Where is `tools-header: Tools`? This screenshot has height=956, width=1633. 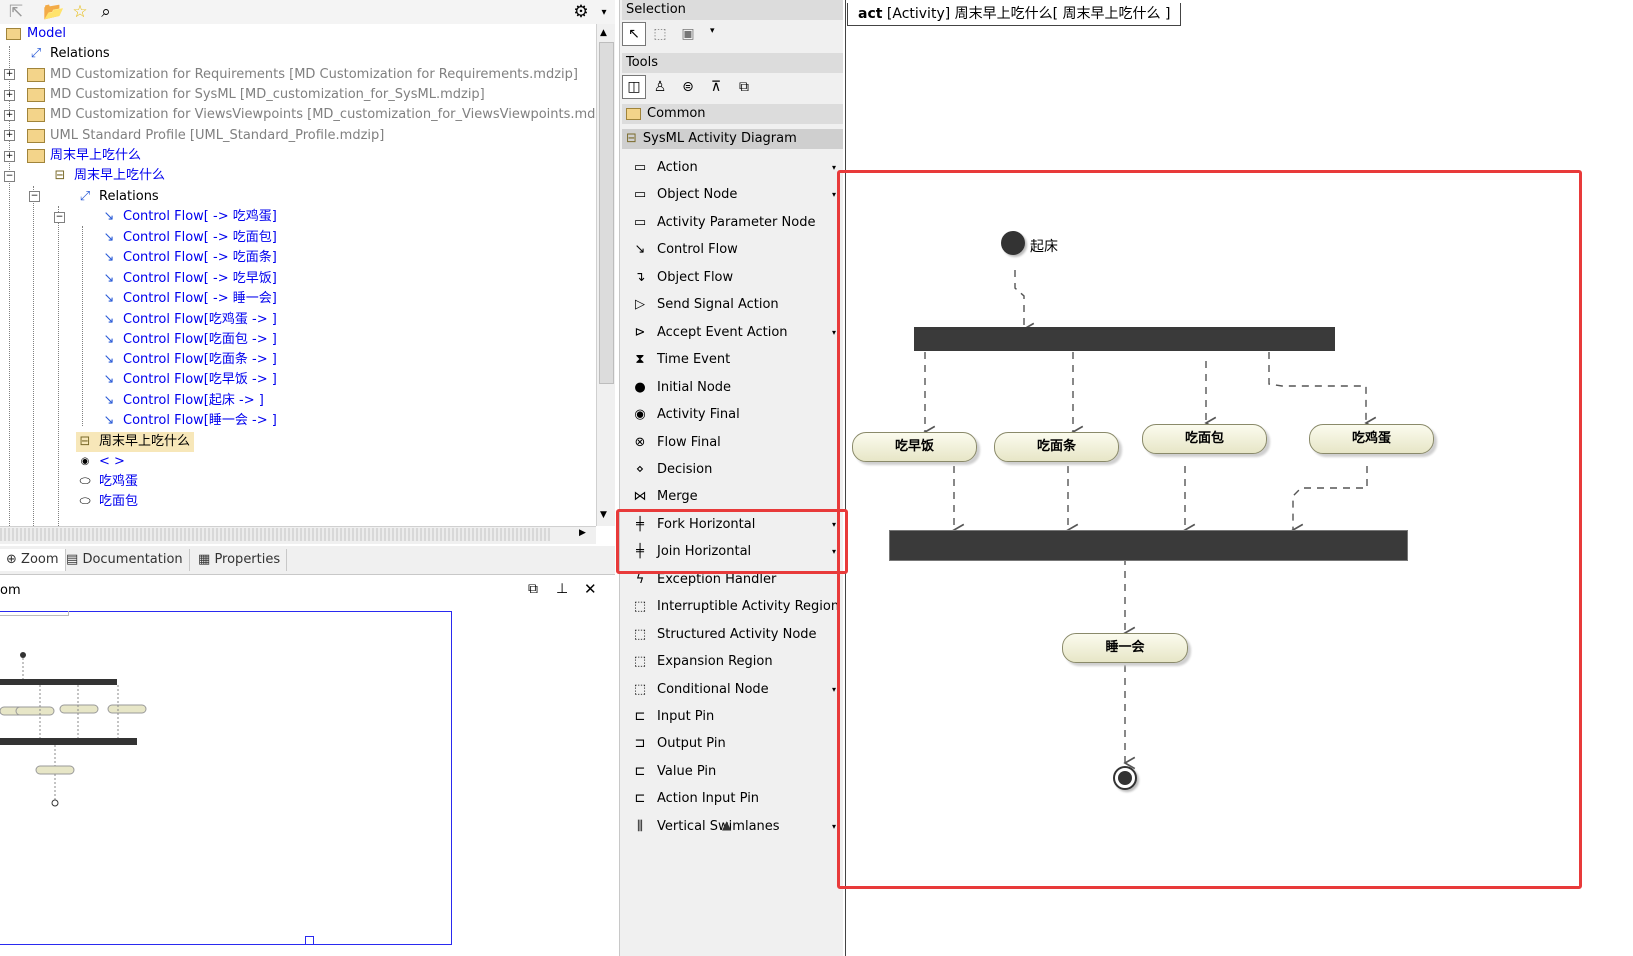
tools-header: Tools is located at coordinates (733, 63).